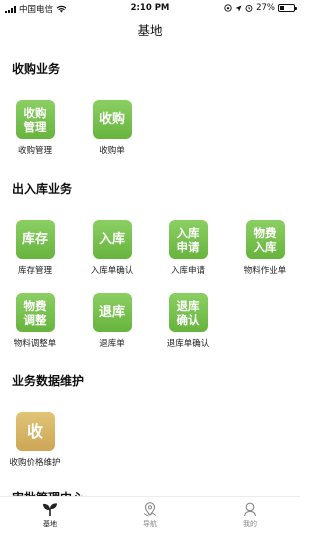  Describe the element at coordinates (50, 524) in the screenshot. I see `tab-label: 基地` at that location.